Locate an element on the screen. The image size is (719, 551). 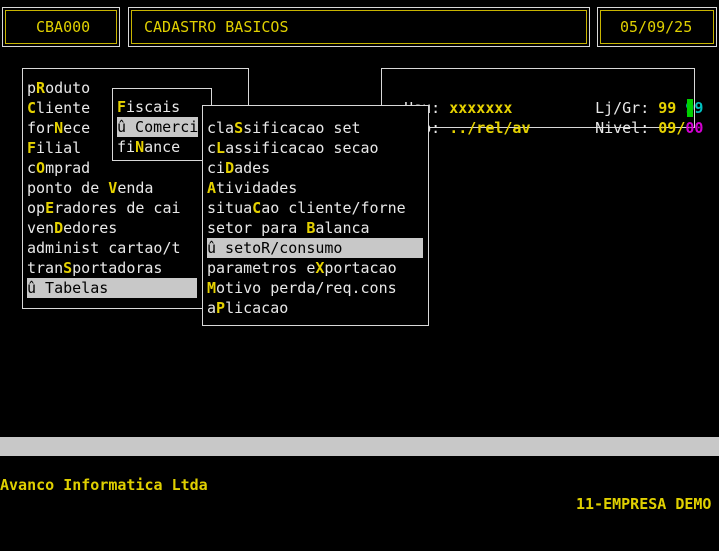
comercial-submenu-item: cLassificacao secao is located at coordinates (315, 148).